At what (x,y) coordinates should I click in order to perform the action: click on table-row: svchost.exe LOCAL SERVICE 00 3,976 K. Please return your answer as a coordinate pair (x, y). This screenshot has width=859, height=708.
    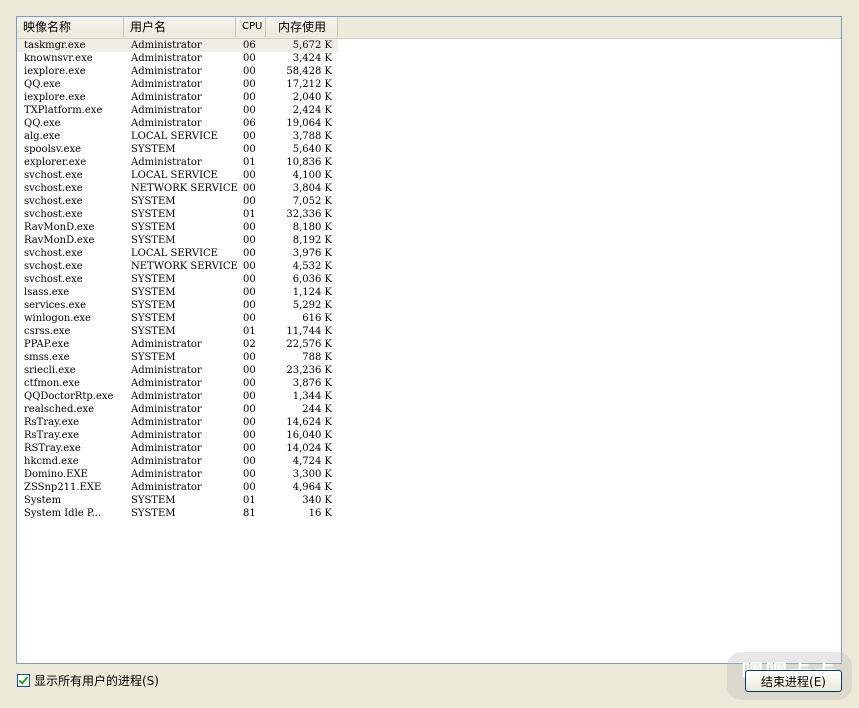
    Looking at the image, I should click on (177, 253).